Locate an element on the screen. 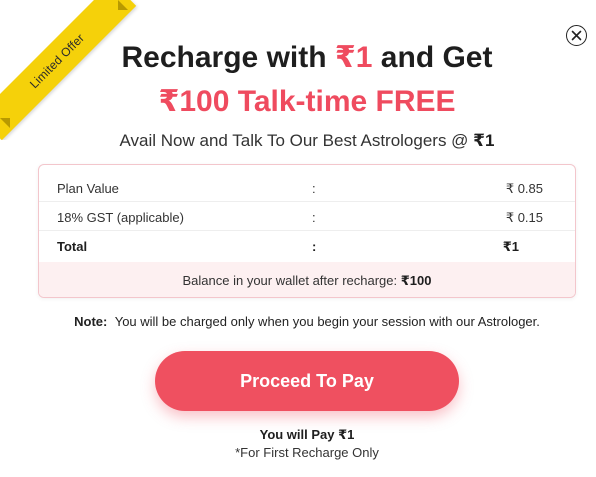  balance-text: Balance in your wallet after recharge: is located at coordinates (291, 280).